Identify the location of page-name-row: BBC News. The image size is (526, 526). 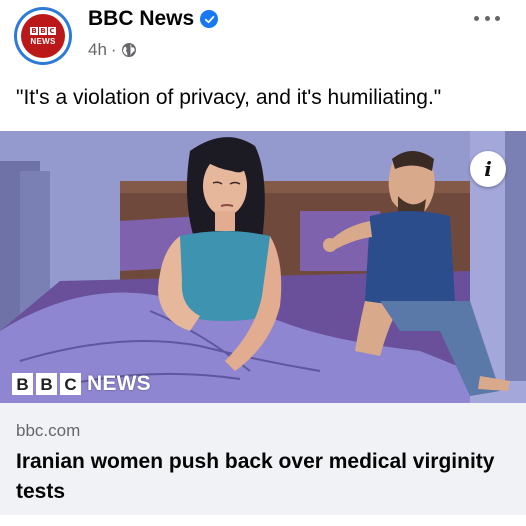
(153, 19).